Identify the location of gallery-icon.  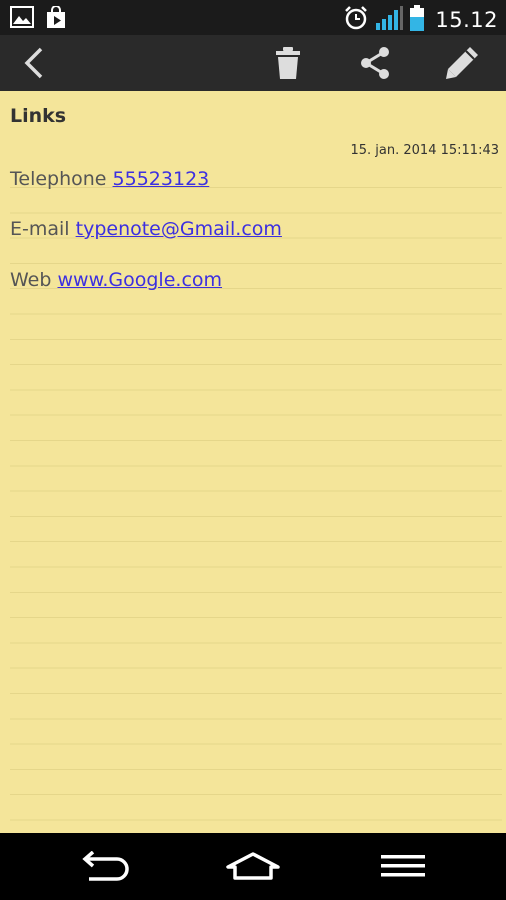
(22, 20).